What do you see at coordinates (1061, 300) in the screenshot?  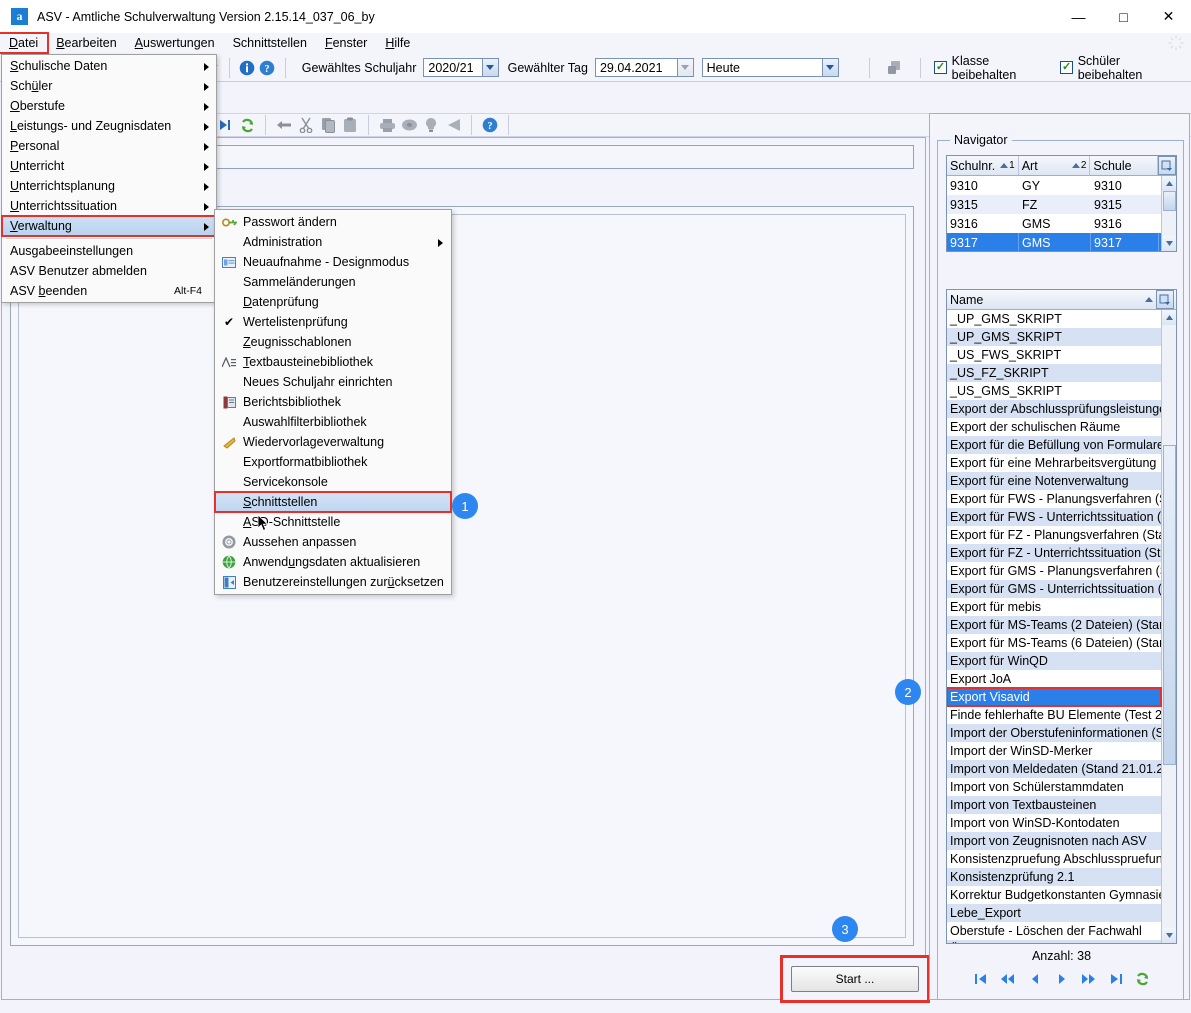 I see `interfaces-list-header: Name` at bounding box center [1061, 300].